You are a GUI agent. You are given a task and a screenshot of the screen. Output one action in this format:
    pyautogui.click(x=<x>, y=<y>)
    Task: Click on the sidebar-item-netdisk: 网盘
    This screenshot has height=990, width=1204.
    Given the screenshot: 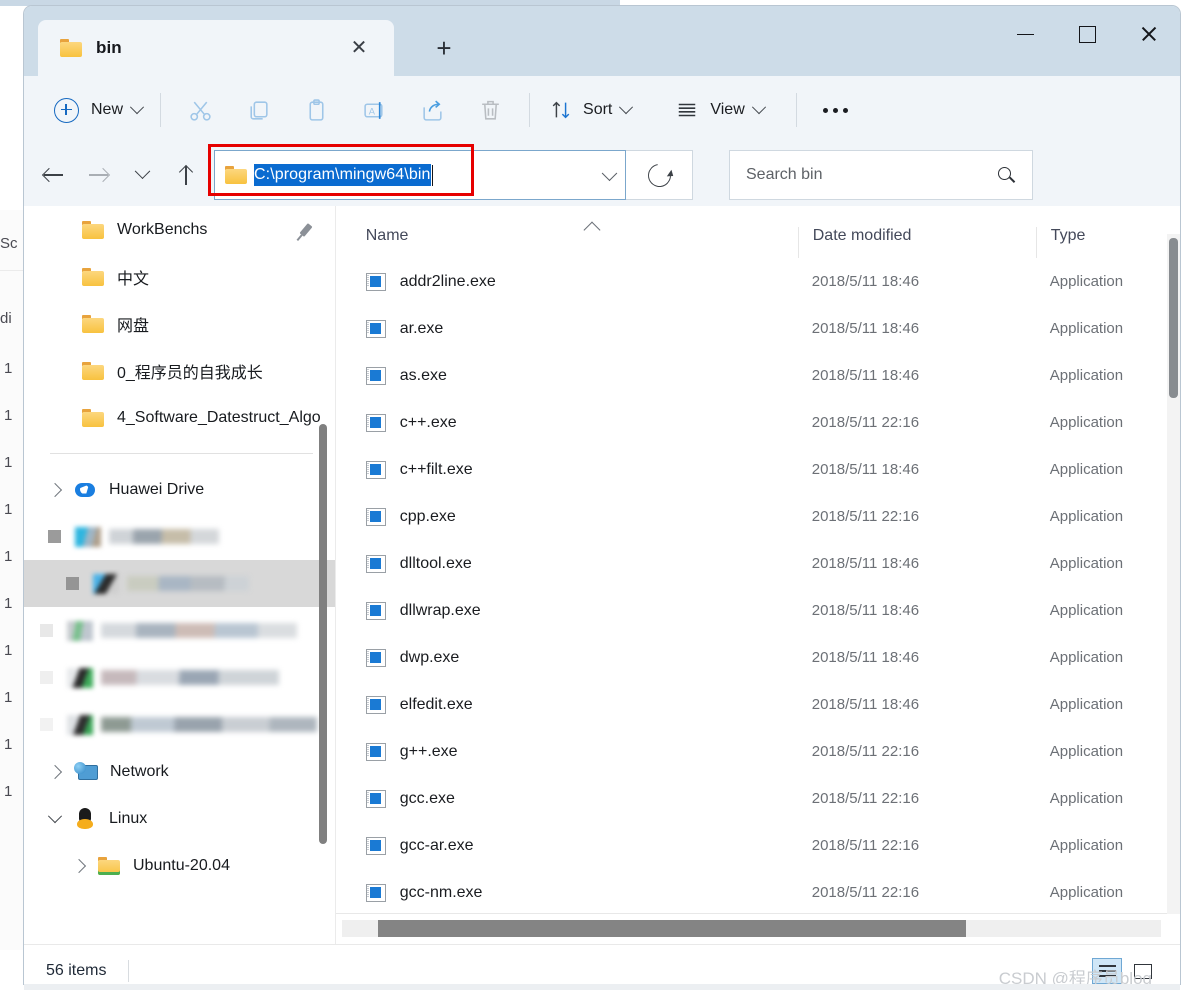 What is the action you would take?
    pyautogui.click(x=179, y=323)
    